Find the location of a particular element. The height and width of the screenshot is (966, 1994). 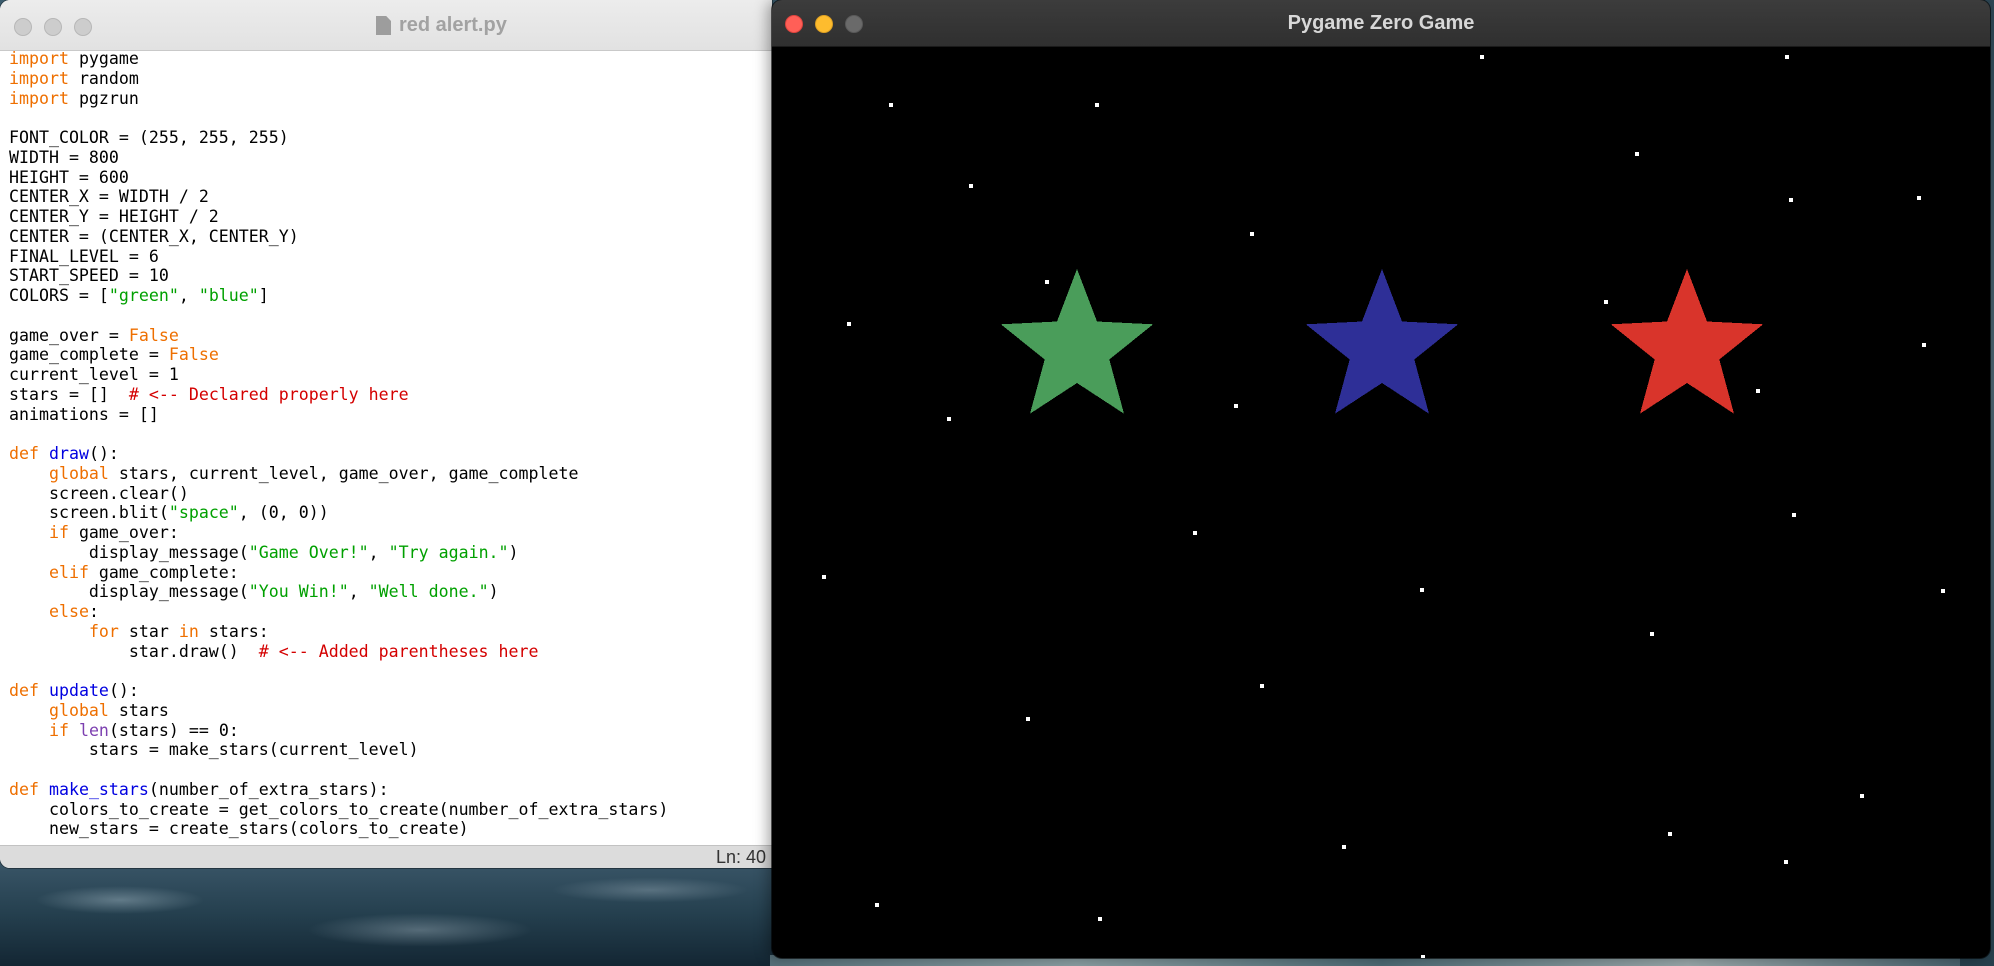

code-token: "blue" is located at coordinates (228, 295).